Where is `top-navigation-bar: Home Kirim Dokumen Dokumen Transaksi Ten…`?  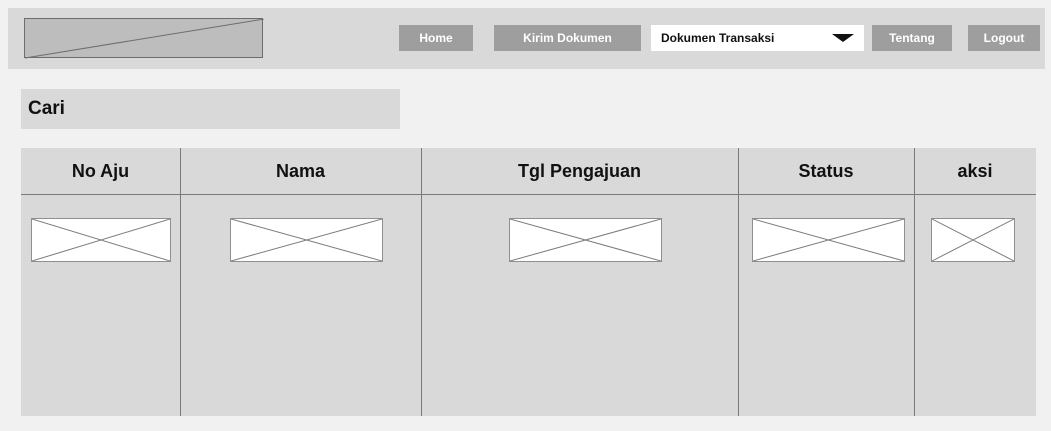 top-navigation-bar: Home Kirim Dokumen Dokumen Transaksi Ten… is located at coordinates (526, 38).